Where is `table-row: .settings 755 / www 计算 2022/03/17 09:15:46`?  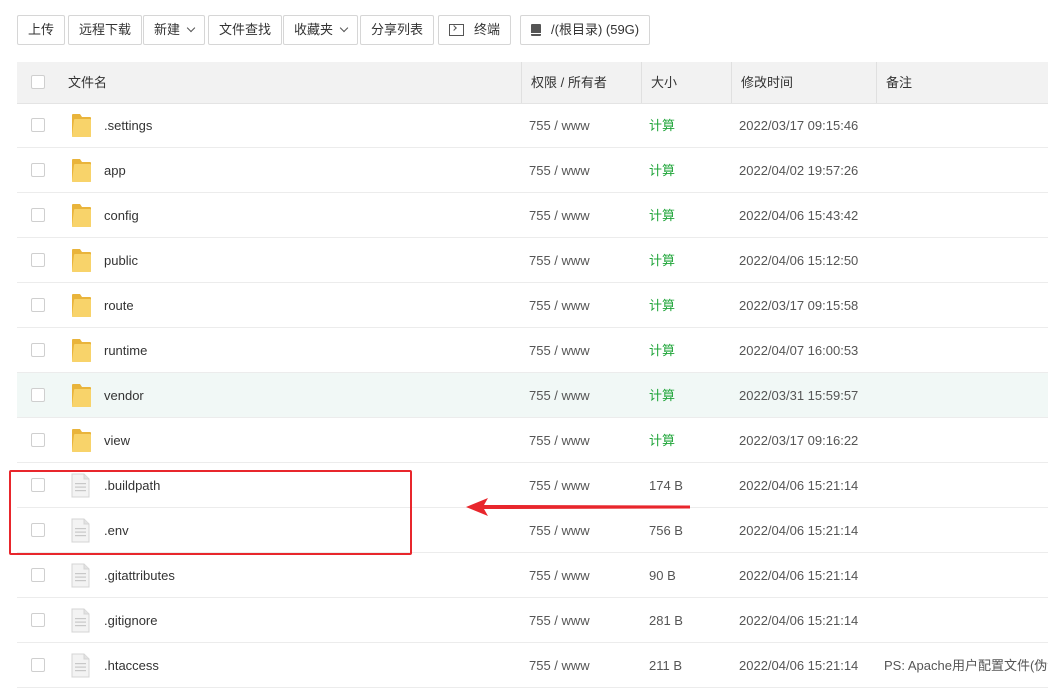
table-row: .settings 755 / www 计算 2022/03/17 09:15:46 is located at coordinates (532, 125).